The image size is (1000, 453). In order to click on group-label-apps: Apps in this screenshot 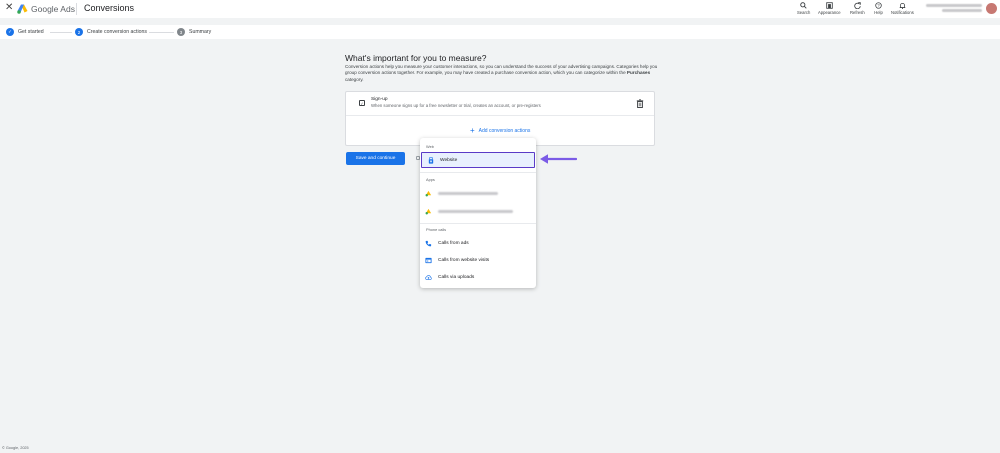, I will do `click(430, 179)`.